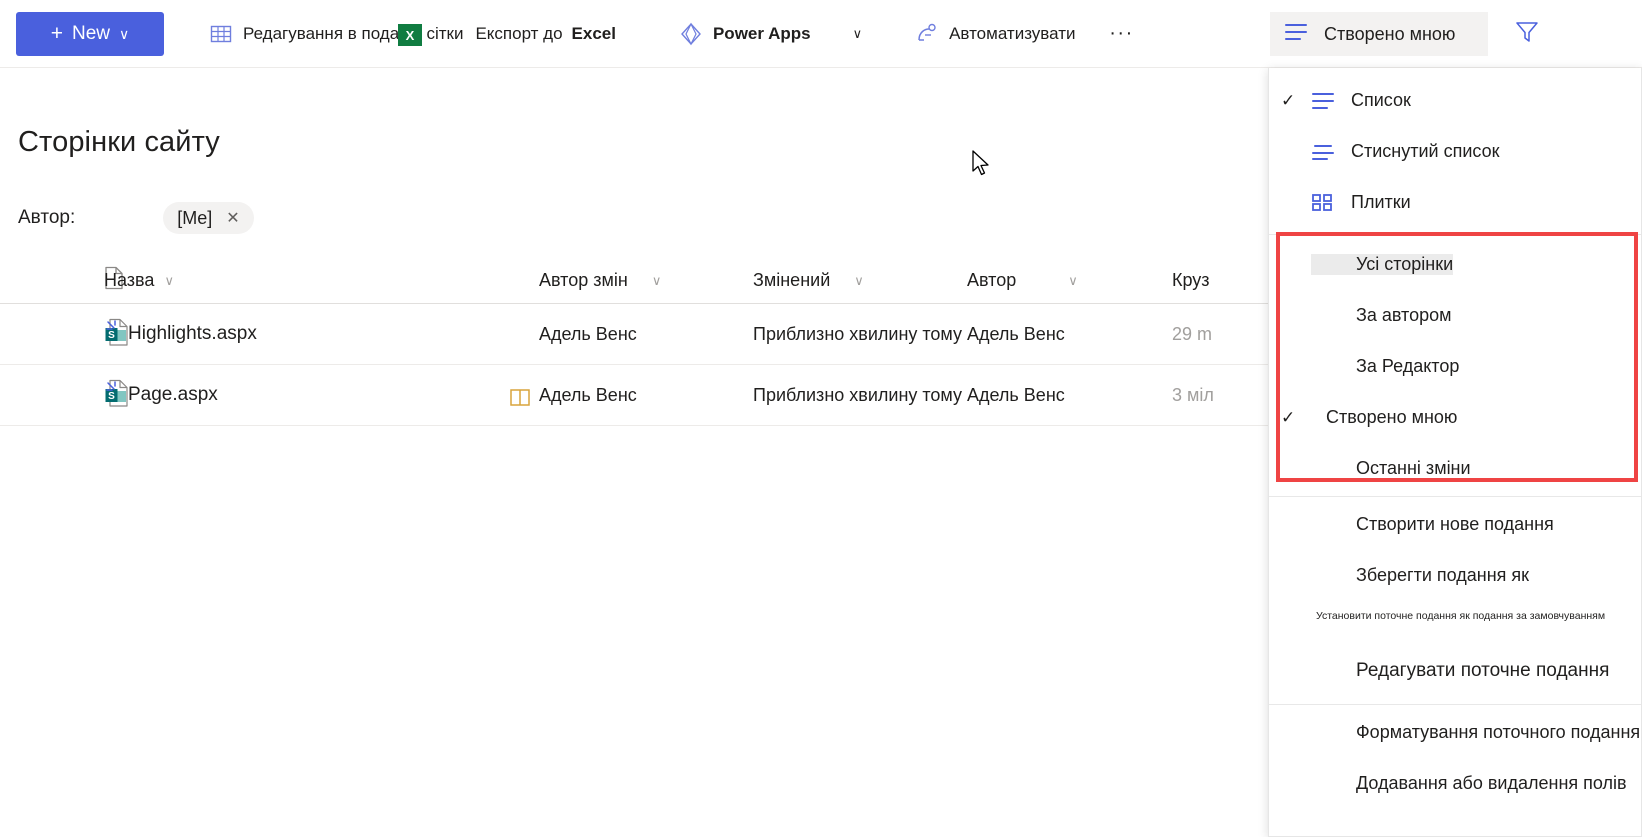 Image resolution: width=1642 pixels, height=837 pixels. I want to click on power-apps-label: Power Apps, so click(761, 33).